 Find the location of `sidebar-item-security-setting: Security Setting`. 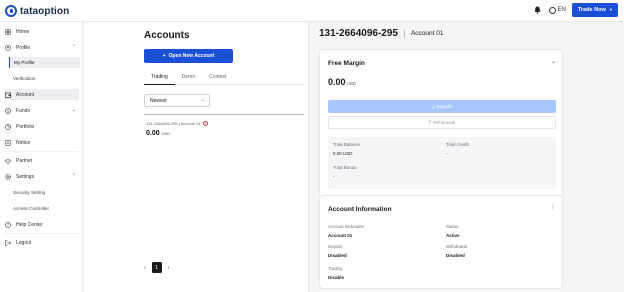

sidebar-item-security-setting: Security Setting is located at coordinates (44, 192).